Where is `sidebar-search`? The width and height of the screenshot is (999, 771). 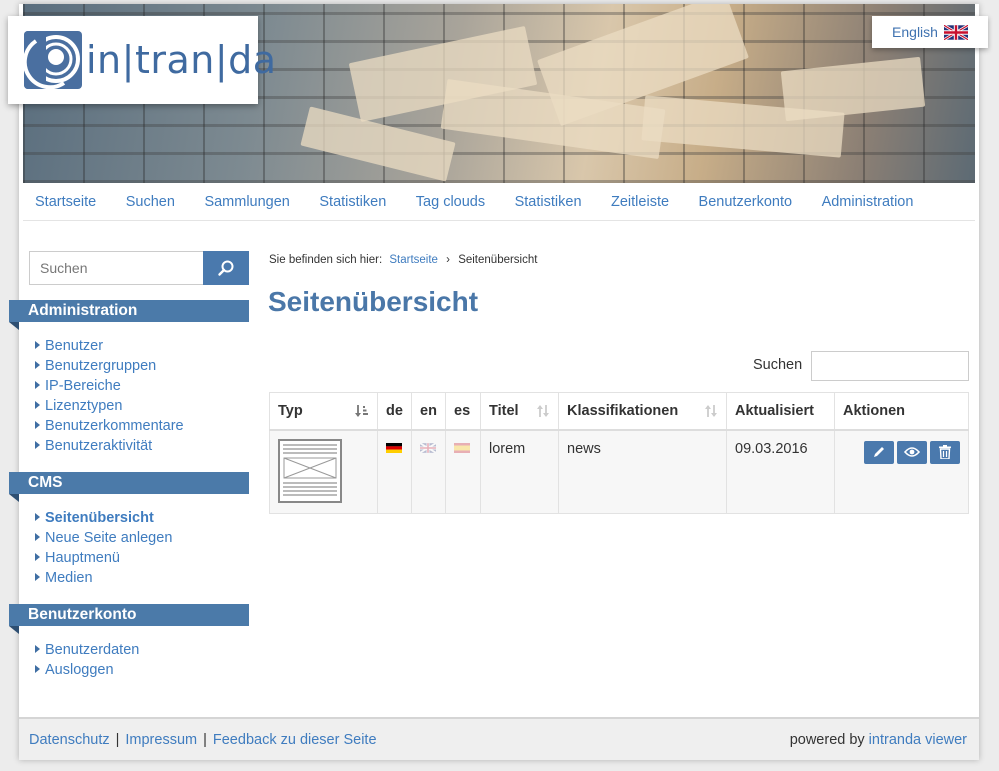
sidebar-search is located at coordinates (139, 268).